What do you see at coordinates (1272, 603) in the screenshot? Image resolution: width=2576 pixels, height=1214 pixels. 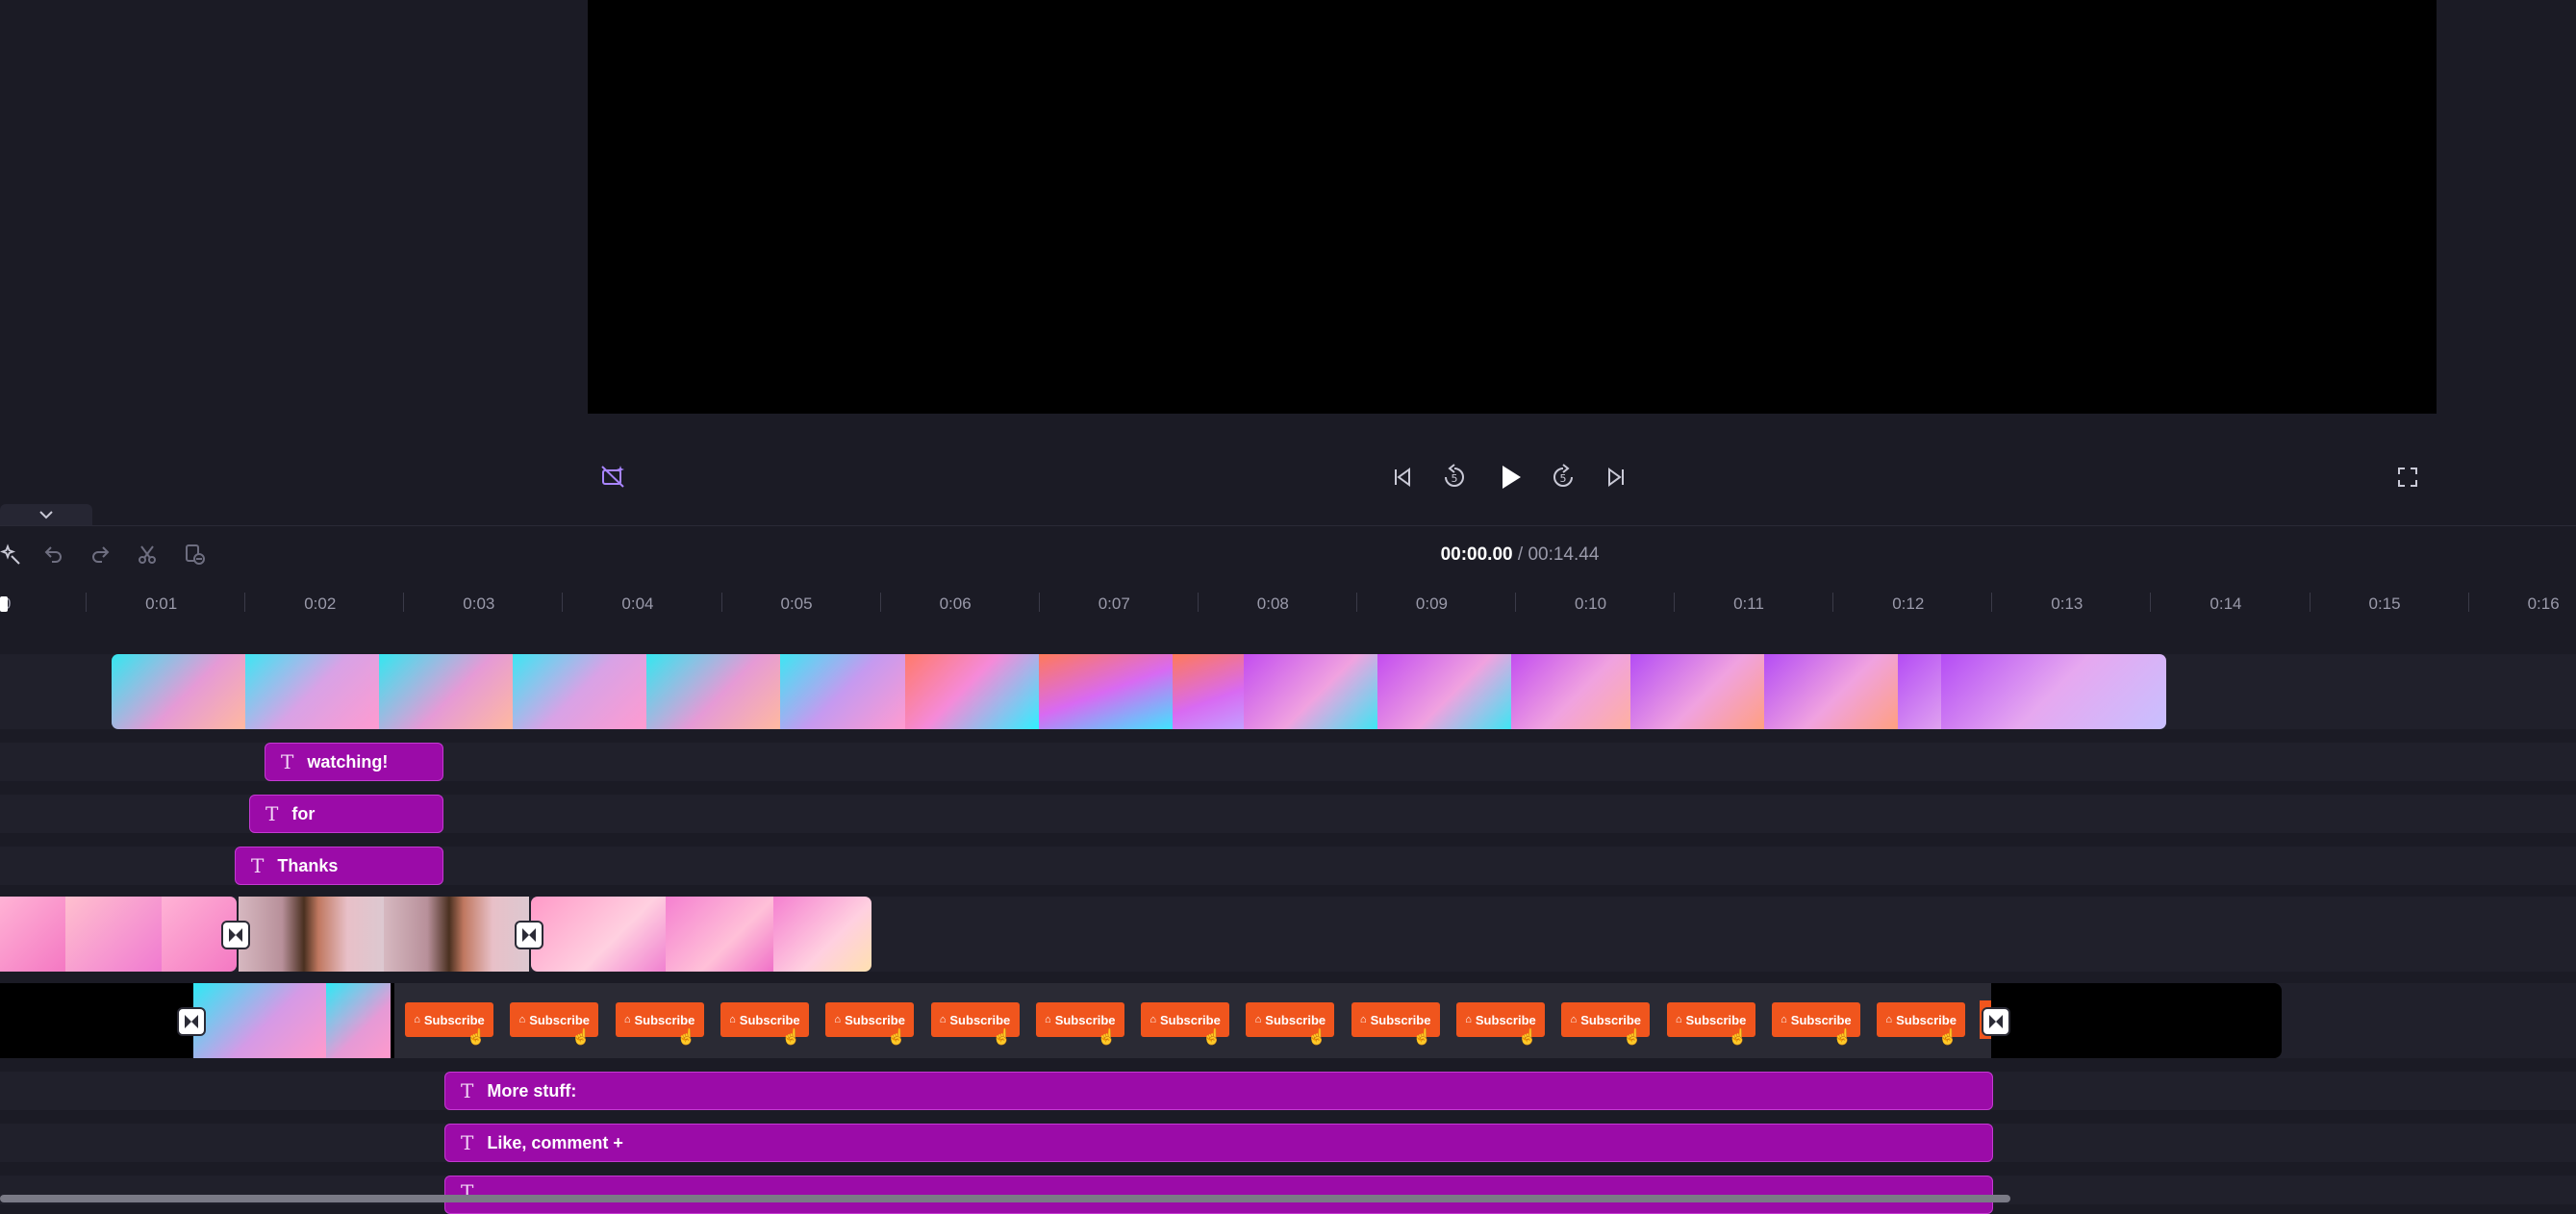 I see `ruler-tick-label: 0:08` at bounding box center [1272, 603].